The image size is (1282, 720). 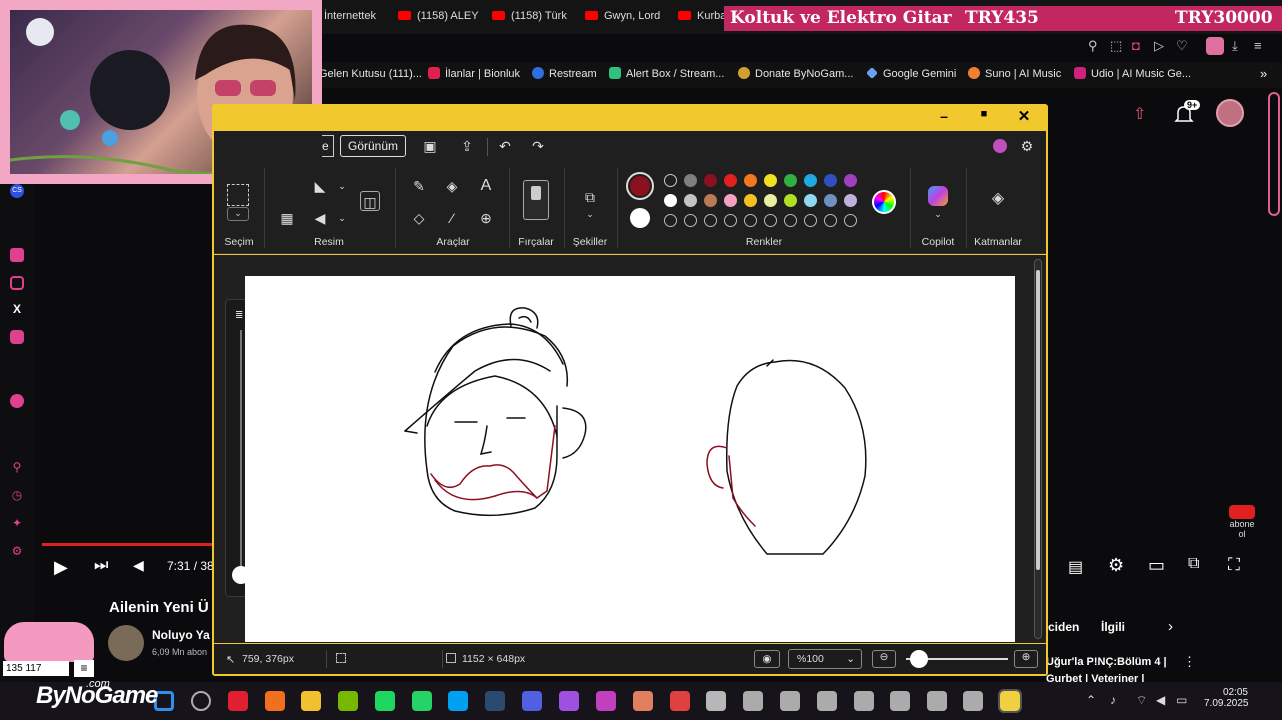 What do you see at coordinates (1106, 662) in the screenshot?
I see `next-video-title: Uğur'la P!NÇ:Bölüm 4 |` at bounding box center [1106, 662].